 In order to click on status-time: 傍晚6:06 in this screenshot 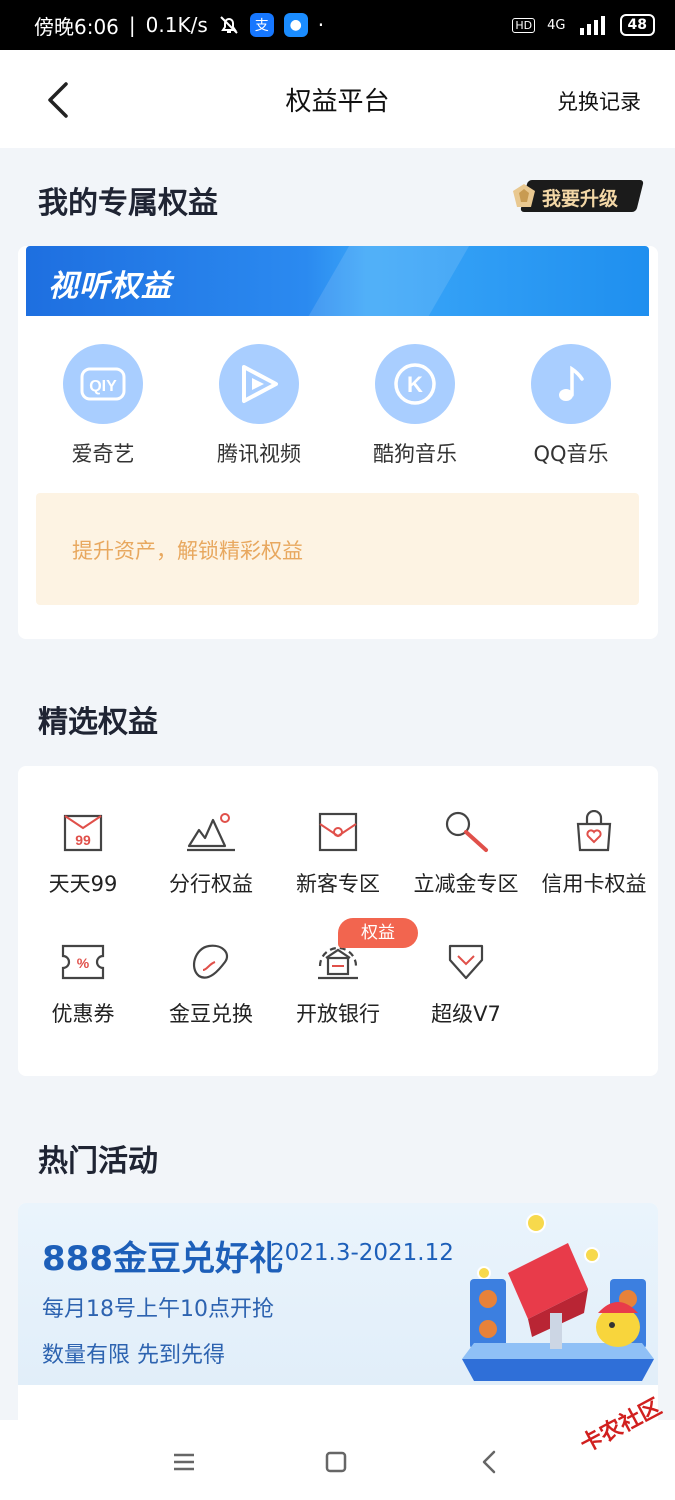, I will do `click(76, 26)`.